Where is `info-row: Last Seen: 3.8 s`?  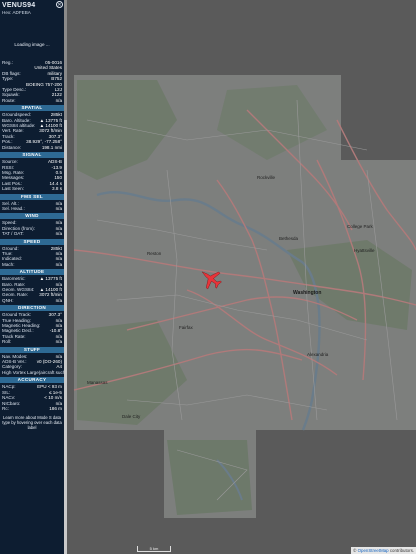
info-row: Last Seen: 3.8 s is located at coordinates (32, 188).